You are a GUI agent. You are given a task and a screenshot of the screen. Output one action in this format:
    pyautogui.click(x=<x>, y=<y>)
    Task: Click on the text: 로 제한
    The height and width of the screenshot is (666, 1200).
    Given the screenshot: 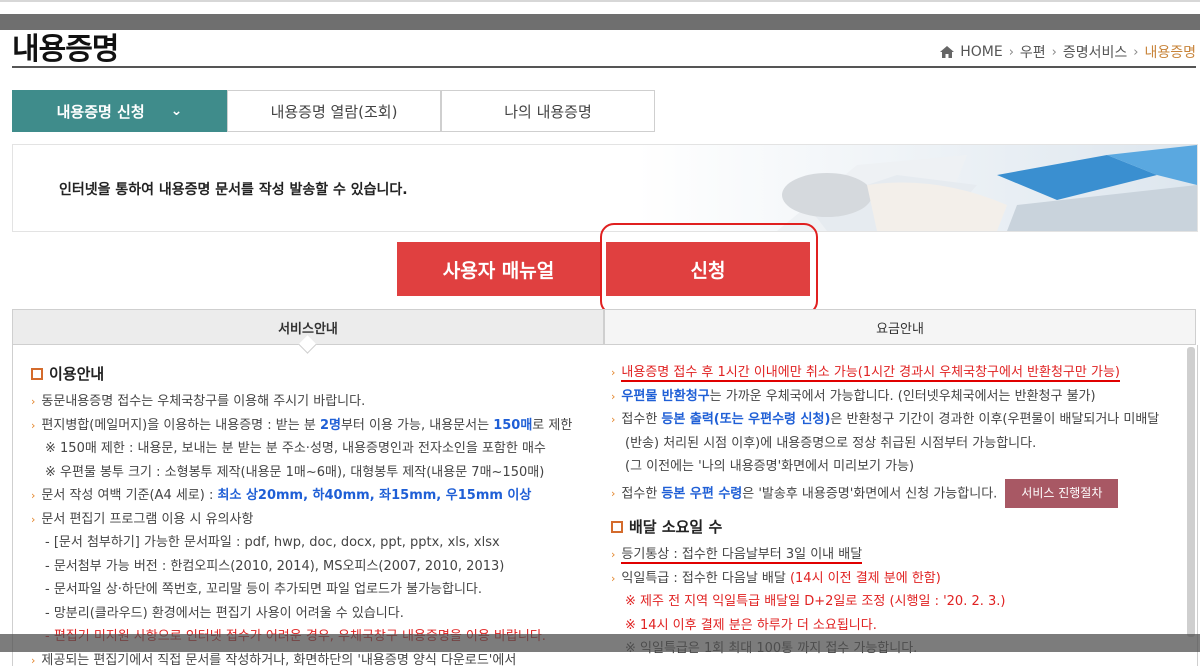 What is the action you would take?
    pyautogui.click(x=552, y=425)
    